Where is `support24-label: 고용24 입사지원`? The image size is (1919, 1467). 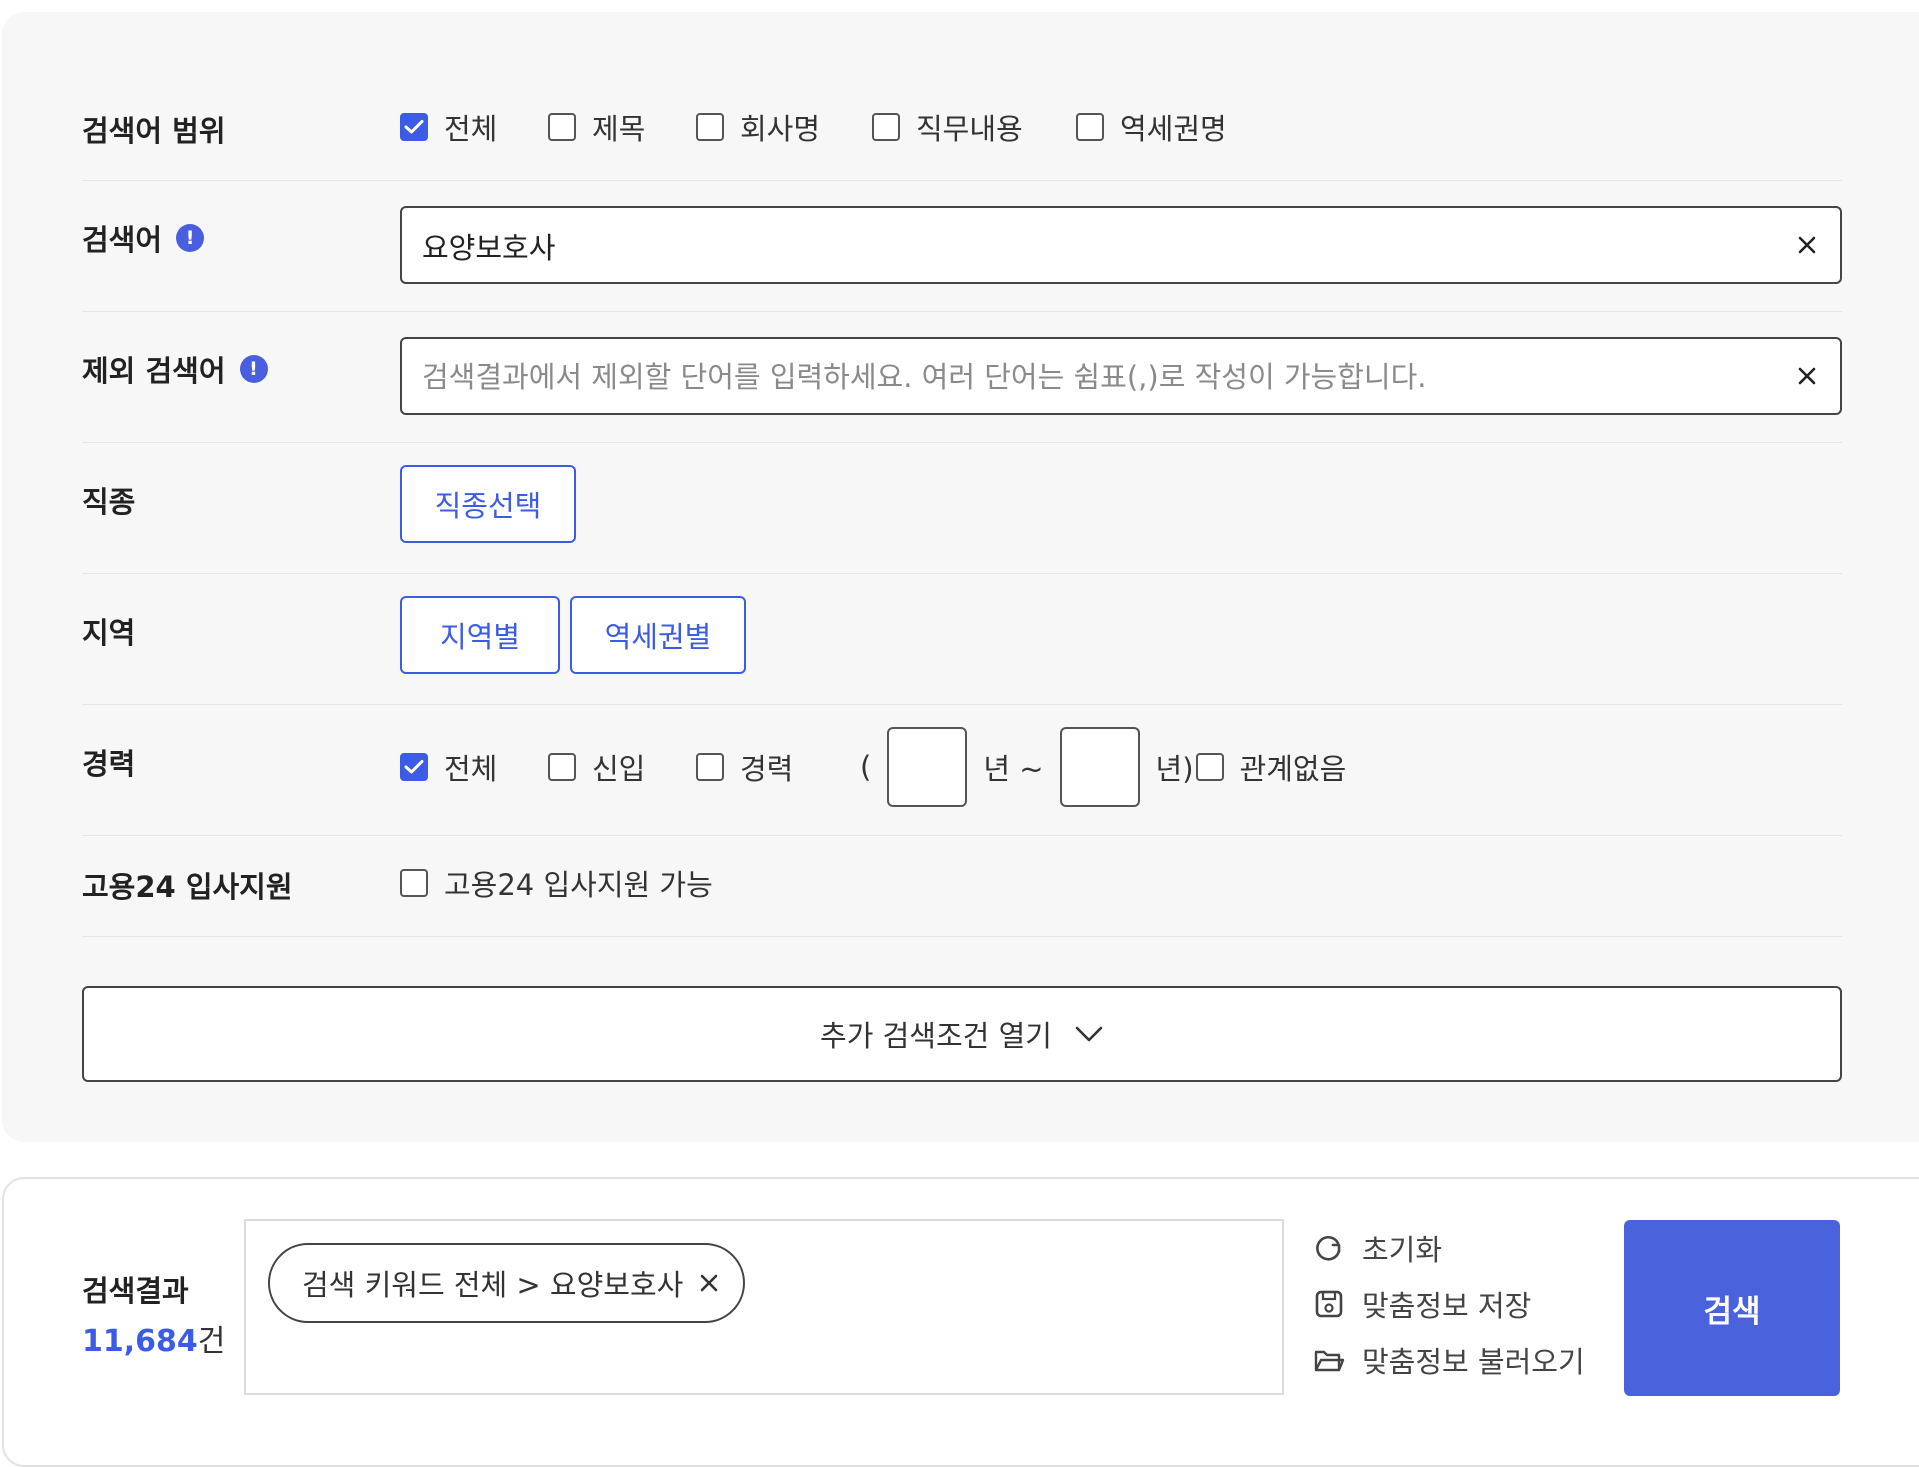 support24-label: 고용24 입사지원 is located at coordinates (187, 885).